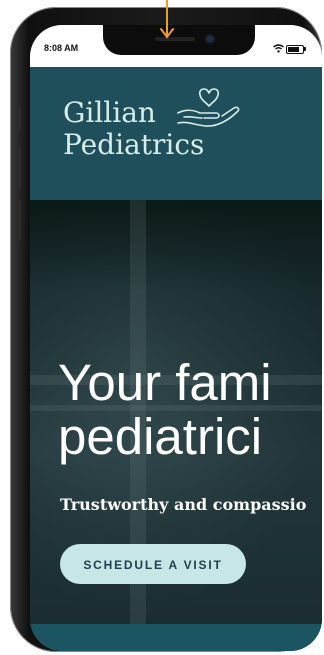 This screenshot has width=324, height=655. What do you see at coordinates (61, 48) in the screenshot?
I see `status-time: 8:08 AM` at bounding box center [61, 48].